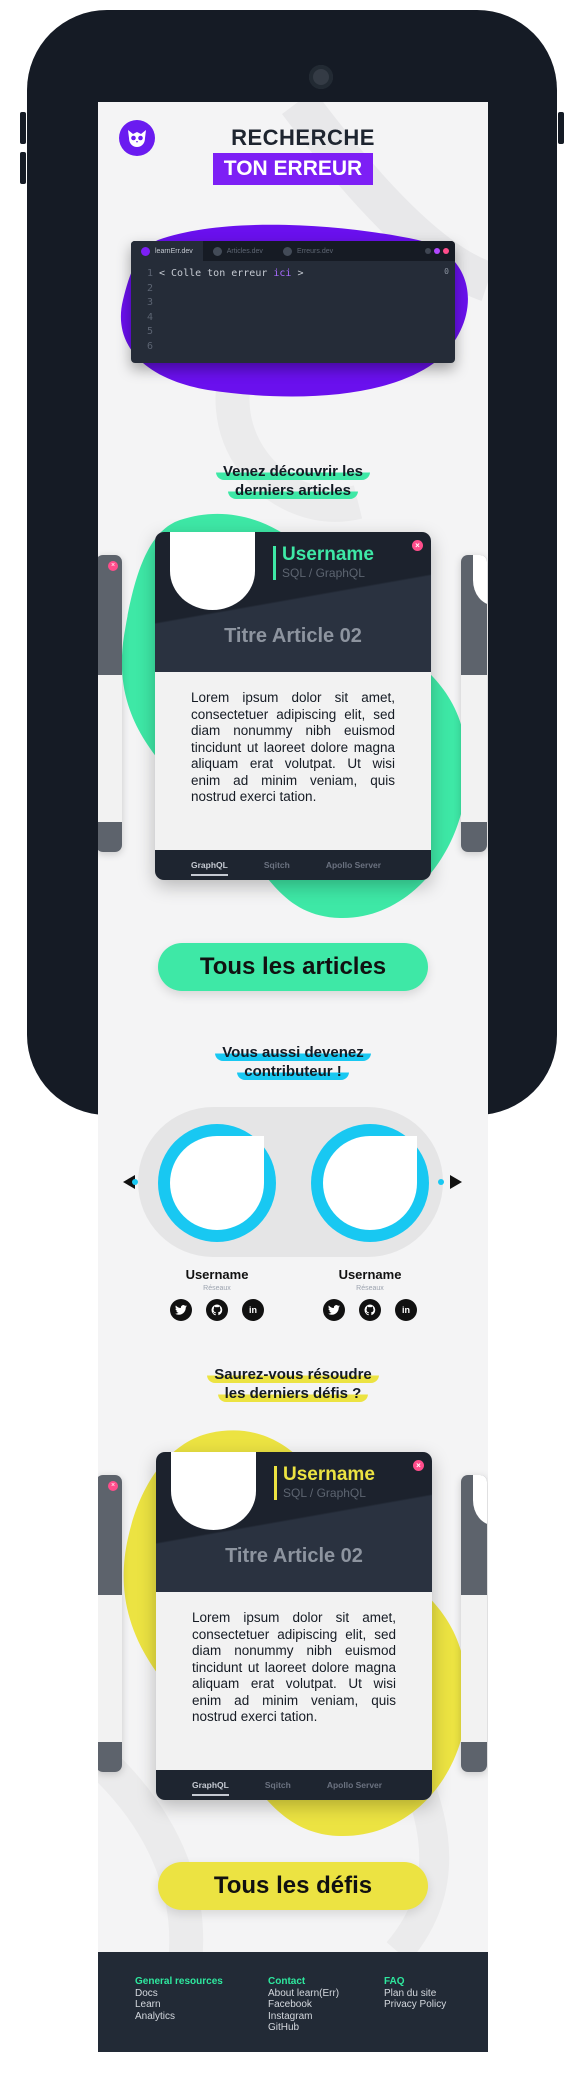  Describe the element at coordinates (238, 251) in the screenshot. I see `editor-tab-articles: Articles.dev` at that location.